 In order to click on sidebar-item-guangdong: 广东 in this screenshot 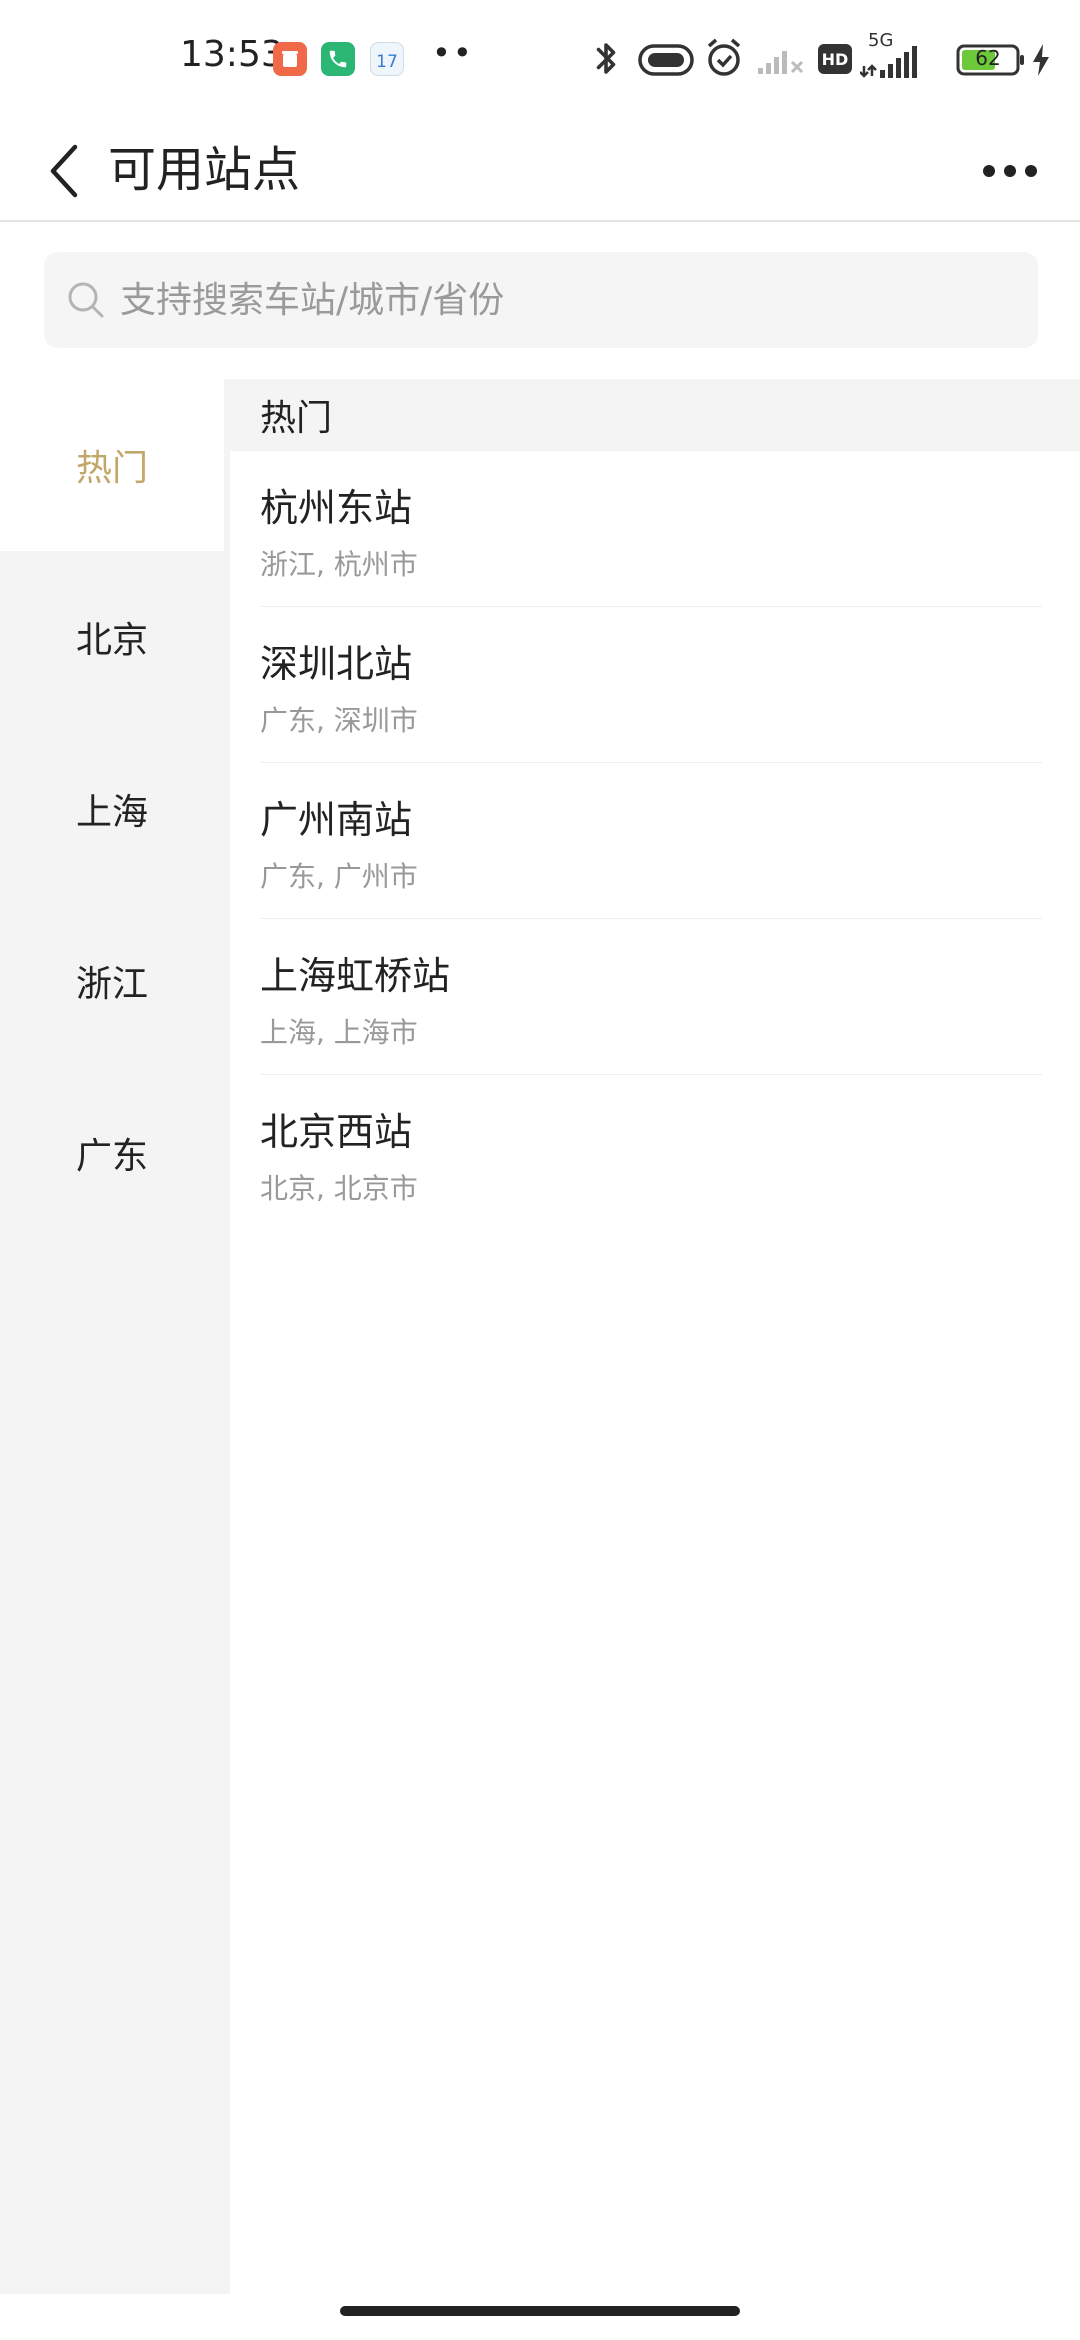, I will do `click(112, 1153)`.